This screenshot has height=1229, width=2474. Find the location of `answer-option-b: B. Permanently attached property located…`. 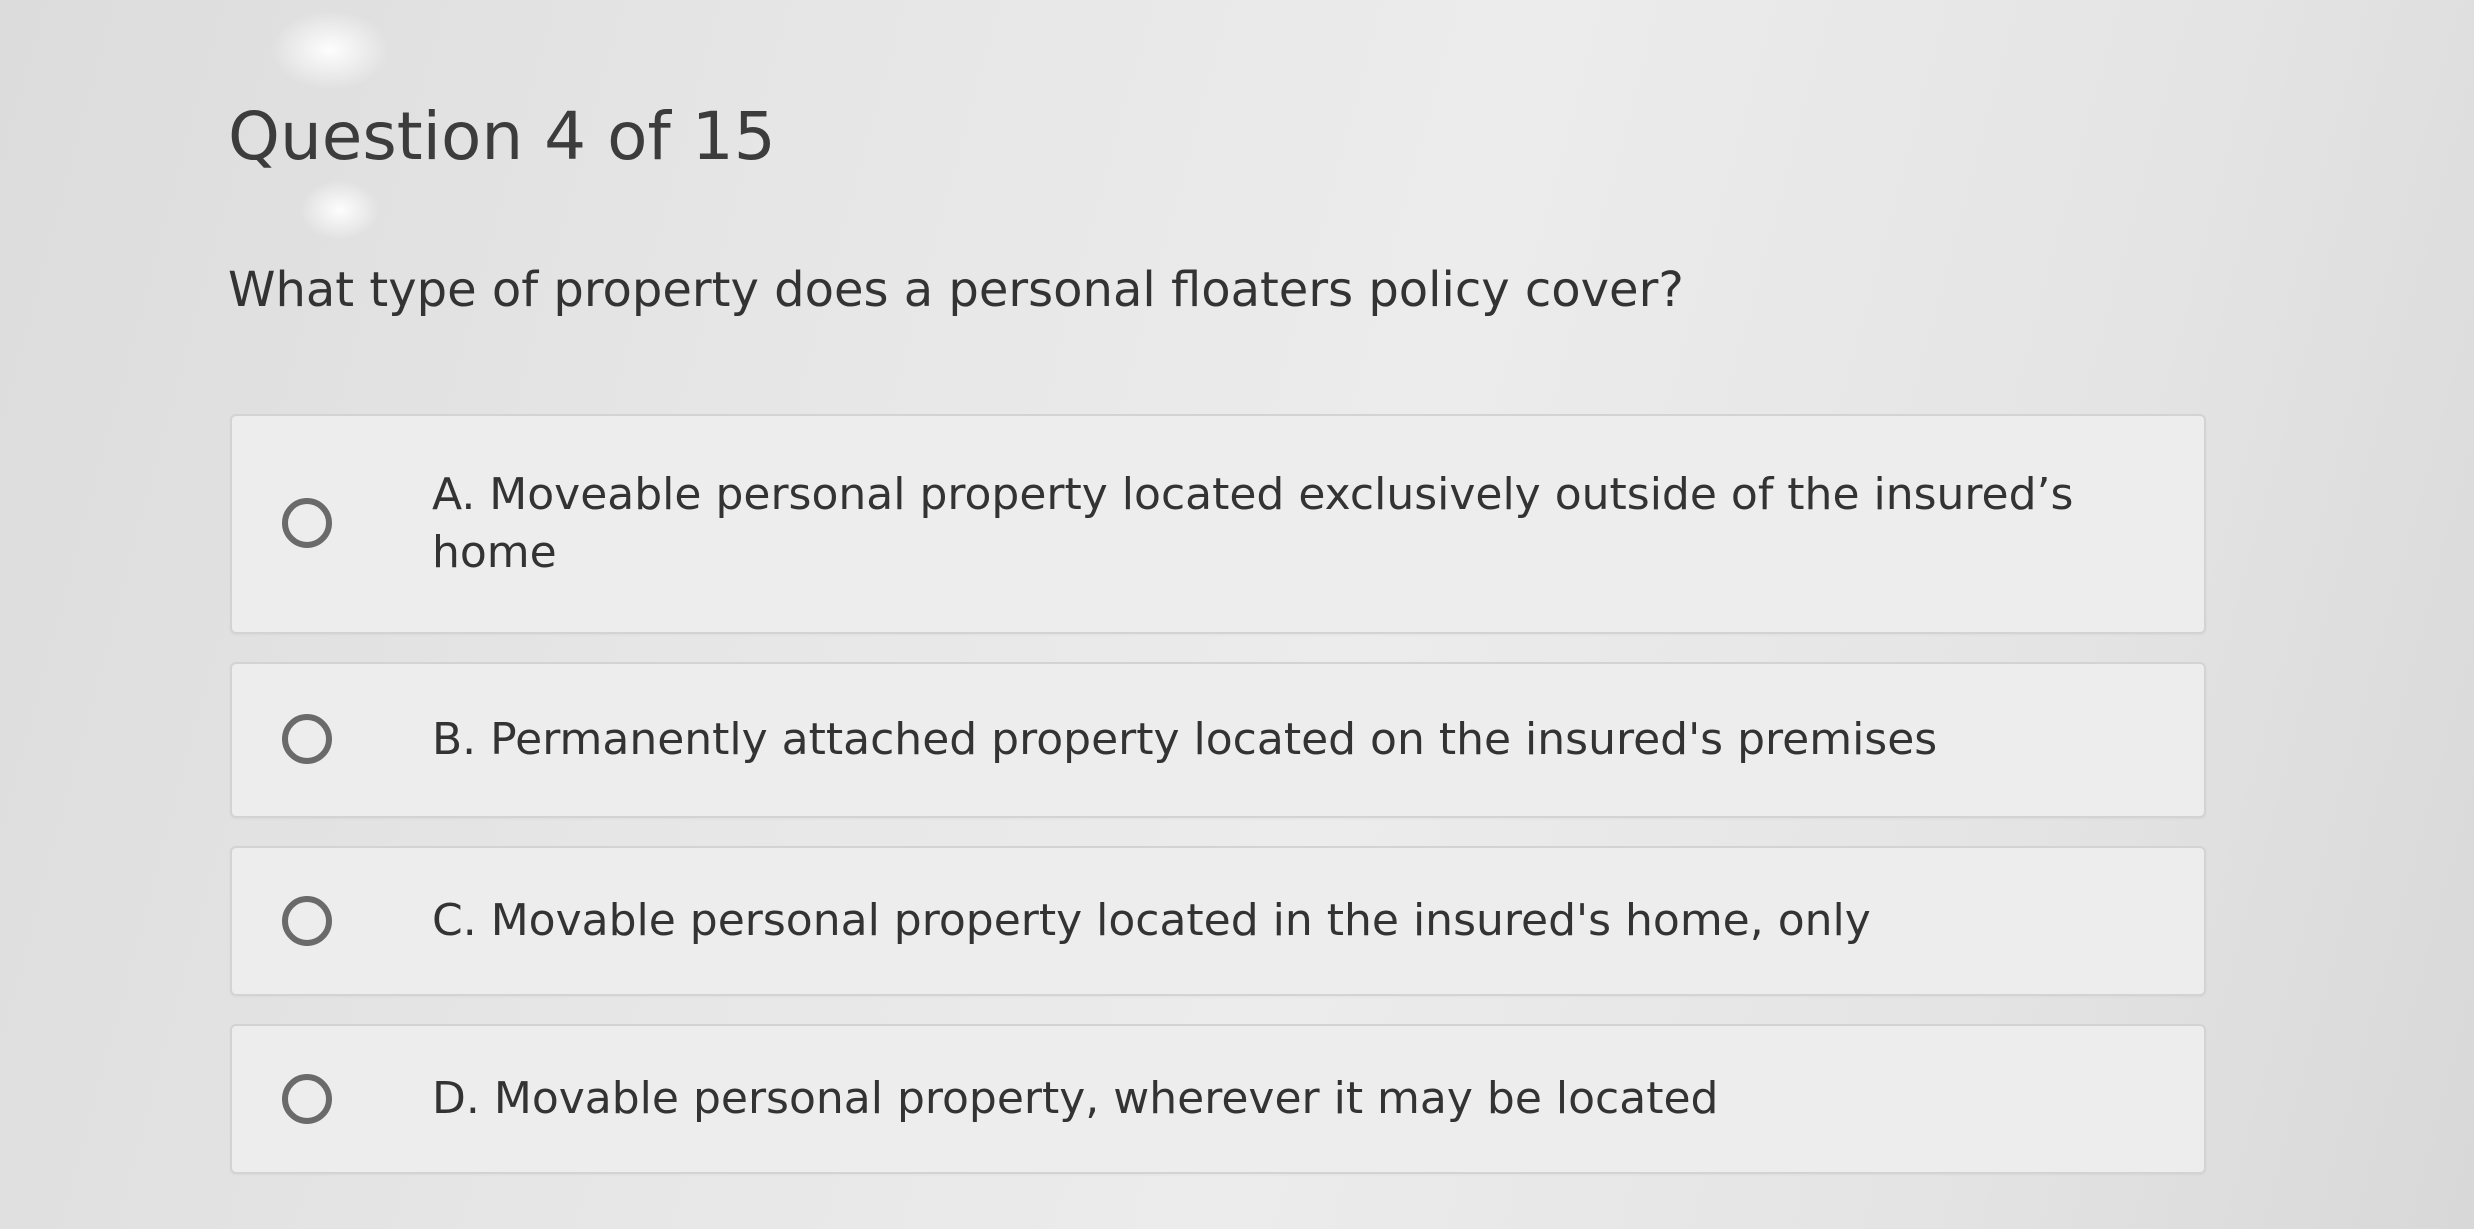

answer-option-b: B. Permanently attached property located… is located at coordinates (1218, 740).